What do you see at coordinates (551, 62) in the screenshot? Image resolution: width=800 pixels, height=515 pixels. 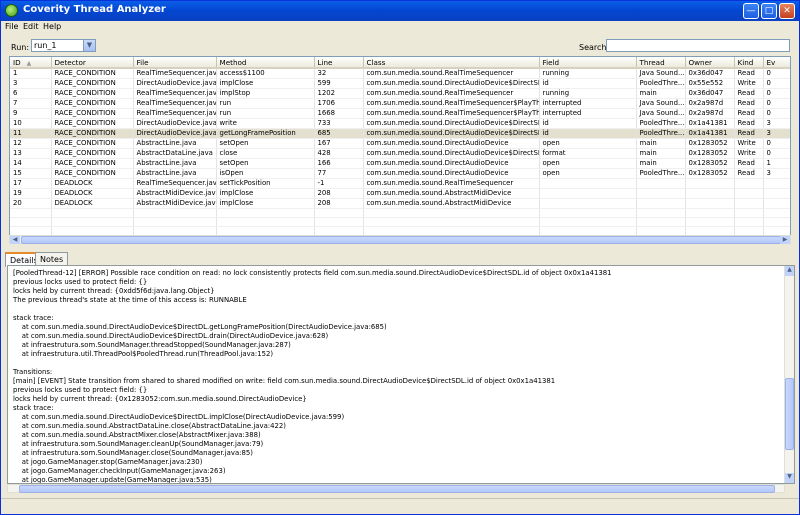 I see `column-header-label: Field` at bounding box center [551, 62].